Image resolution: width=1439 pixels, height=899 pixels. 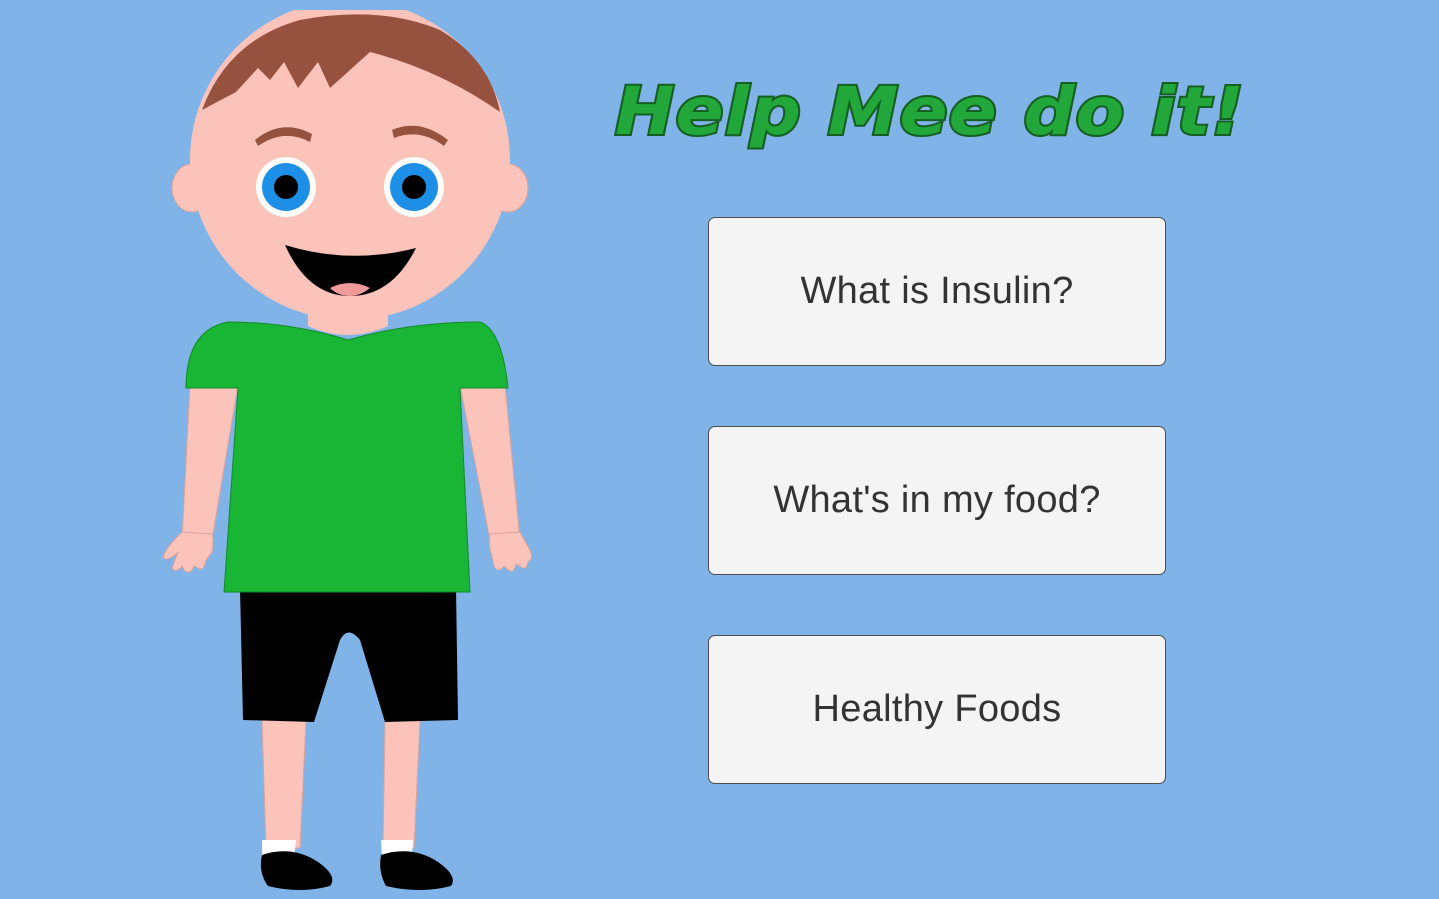 I want to click on boy-left-eye, so click(x=286, y=187).